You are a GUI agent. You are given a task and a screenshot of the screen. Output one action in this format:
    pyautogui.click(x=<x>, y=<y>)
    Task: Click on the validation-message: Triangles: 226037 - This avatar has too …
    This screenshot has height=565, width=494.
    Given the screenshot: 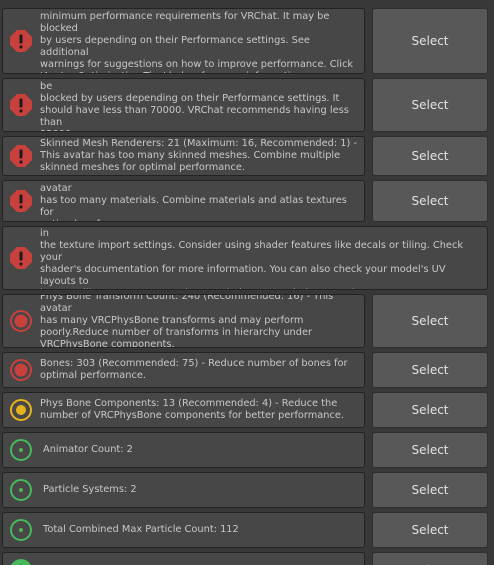 What is the action you would take?
    pyautogui.click(x=183, y=105)
    